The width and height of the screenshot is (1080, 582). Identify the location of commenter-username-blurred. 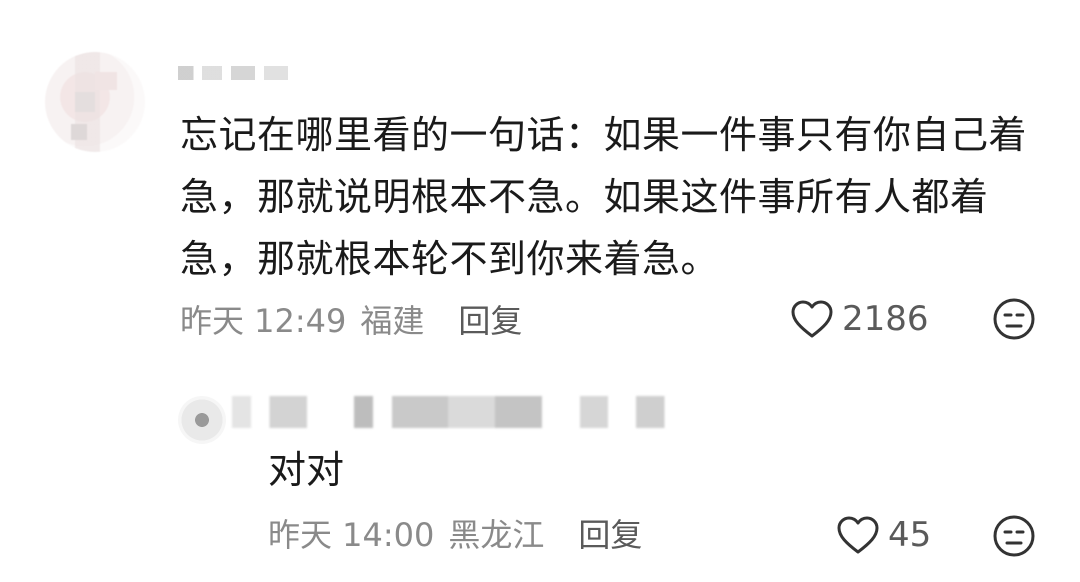
(233, 73).